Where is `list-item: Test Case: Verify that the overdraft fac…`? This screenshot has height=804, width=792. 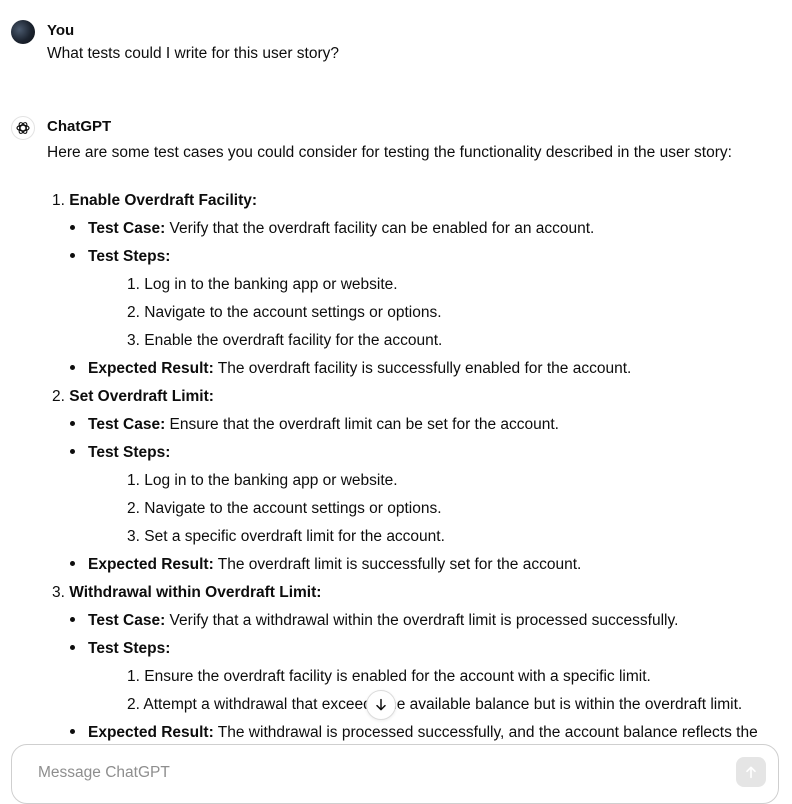
list-item: Test Case: Verify that the overdraft fac… is located at coordinates (332, 229).